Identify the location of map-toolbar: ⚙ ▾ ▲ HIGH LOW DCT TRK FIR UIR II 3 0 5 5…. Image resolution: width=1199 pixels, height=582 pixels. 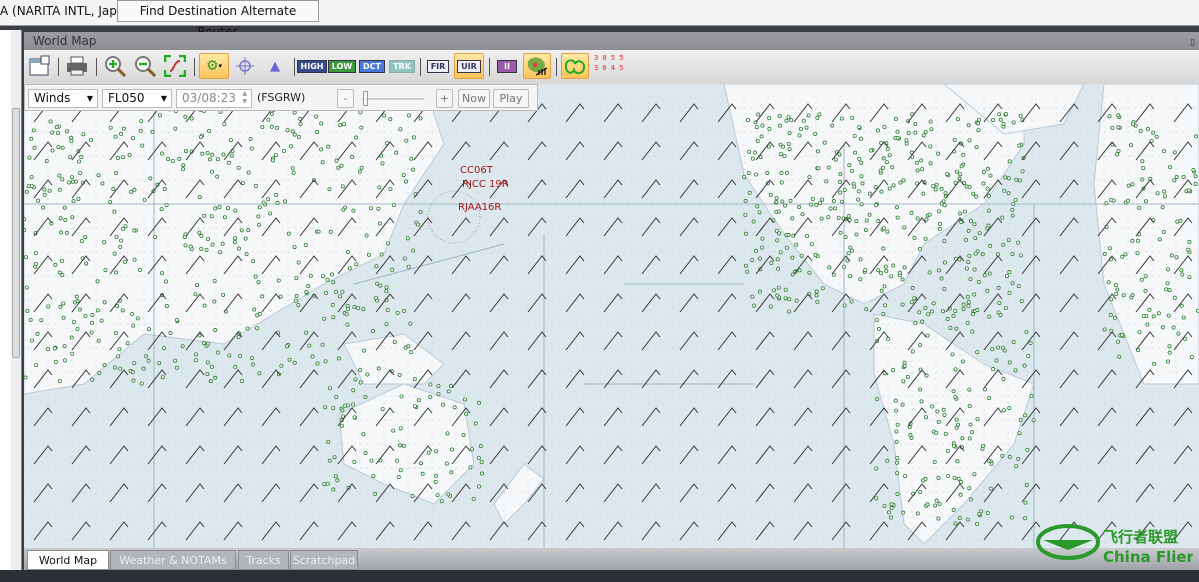
(611, 66).